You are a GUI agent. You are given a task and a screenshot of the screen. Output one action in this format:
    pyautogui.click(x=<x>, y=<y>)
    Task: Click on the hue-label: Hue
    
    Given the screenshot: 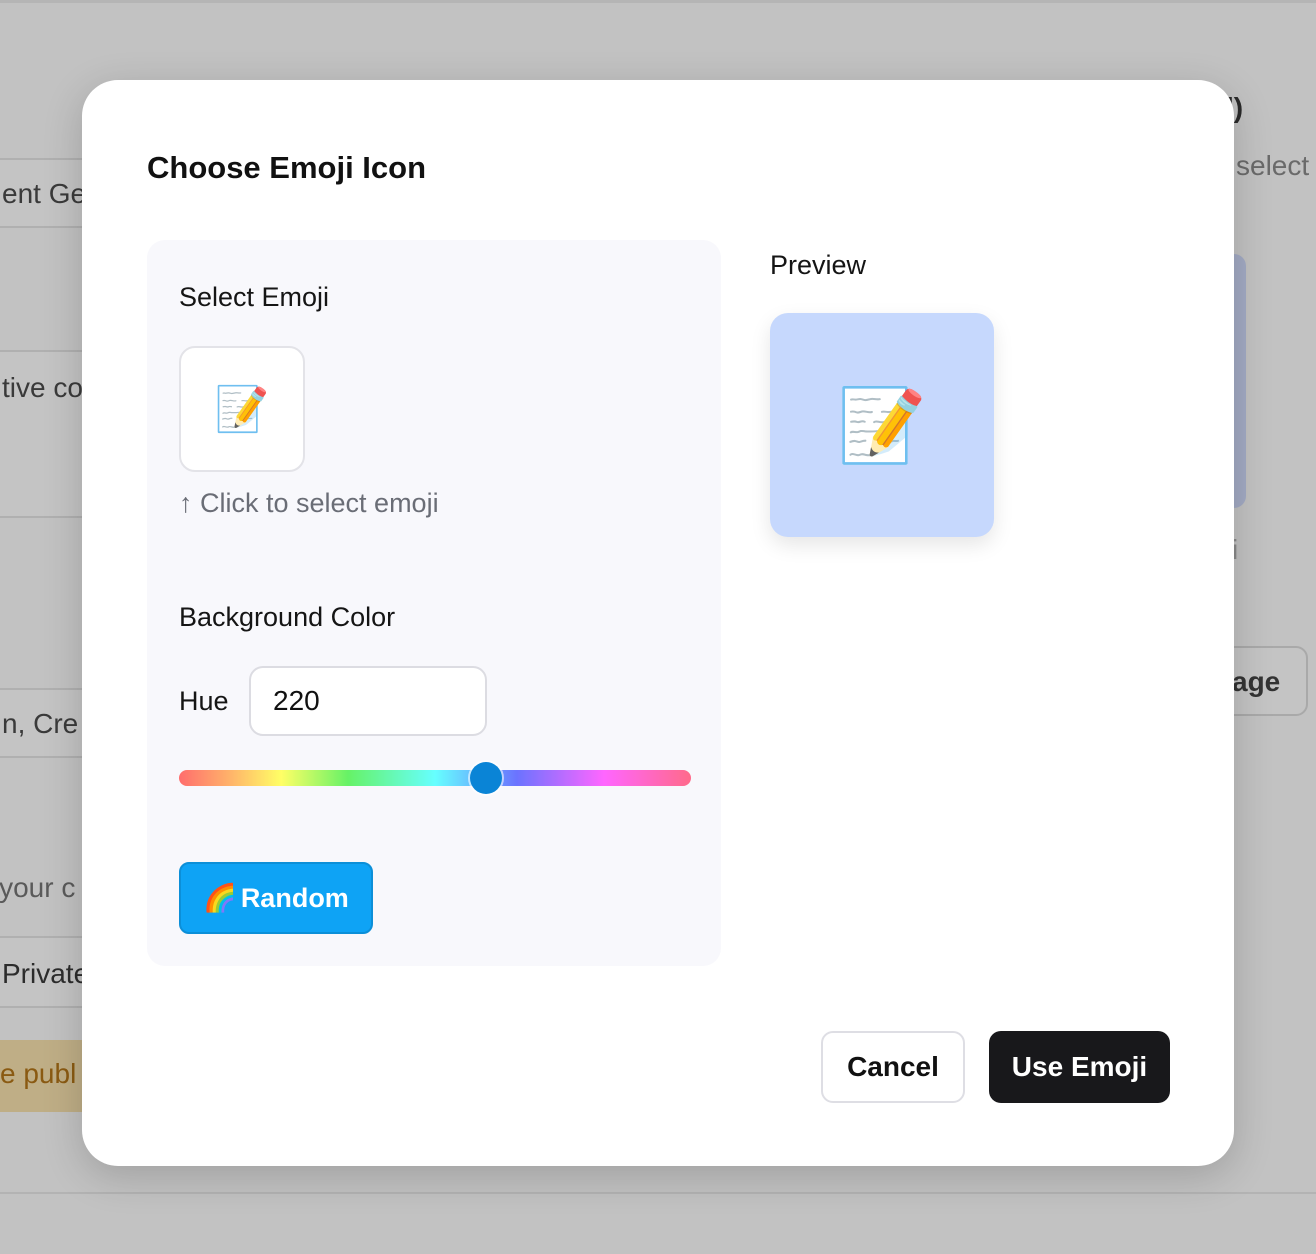 What is the action you would take?
    pyautogui.click(x=204, y=701)
    